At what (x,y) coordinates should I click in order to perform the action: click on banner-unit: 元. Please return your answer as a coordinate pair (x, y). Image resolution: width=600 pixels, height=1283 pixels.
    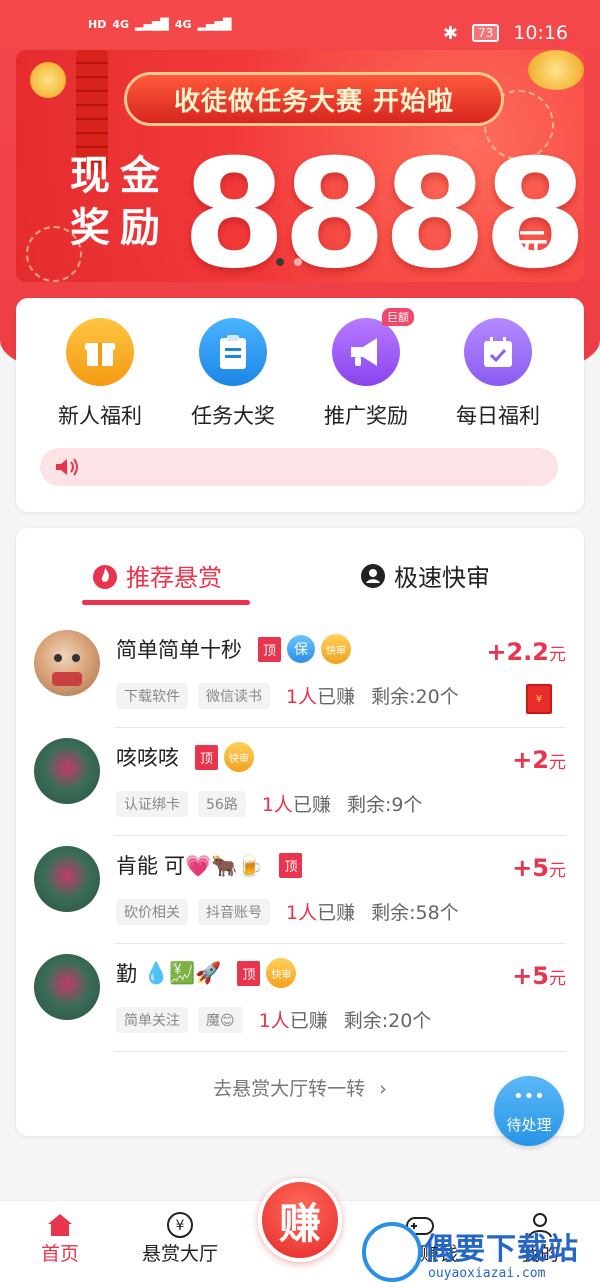
    Looking at the image, I should click on (532, 245).